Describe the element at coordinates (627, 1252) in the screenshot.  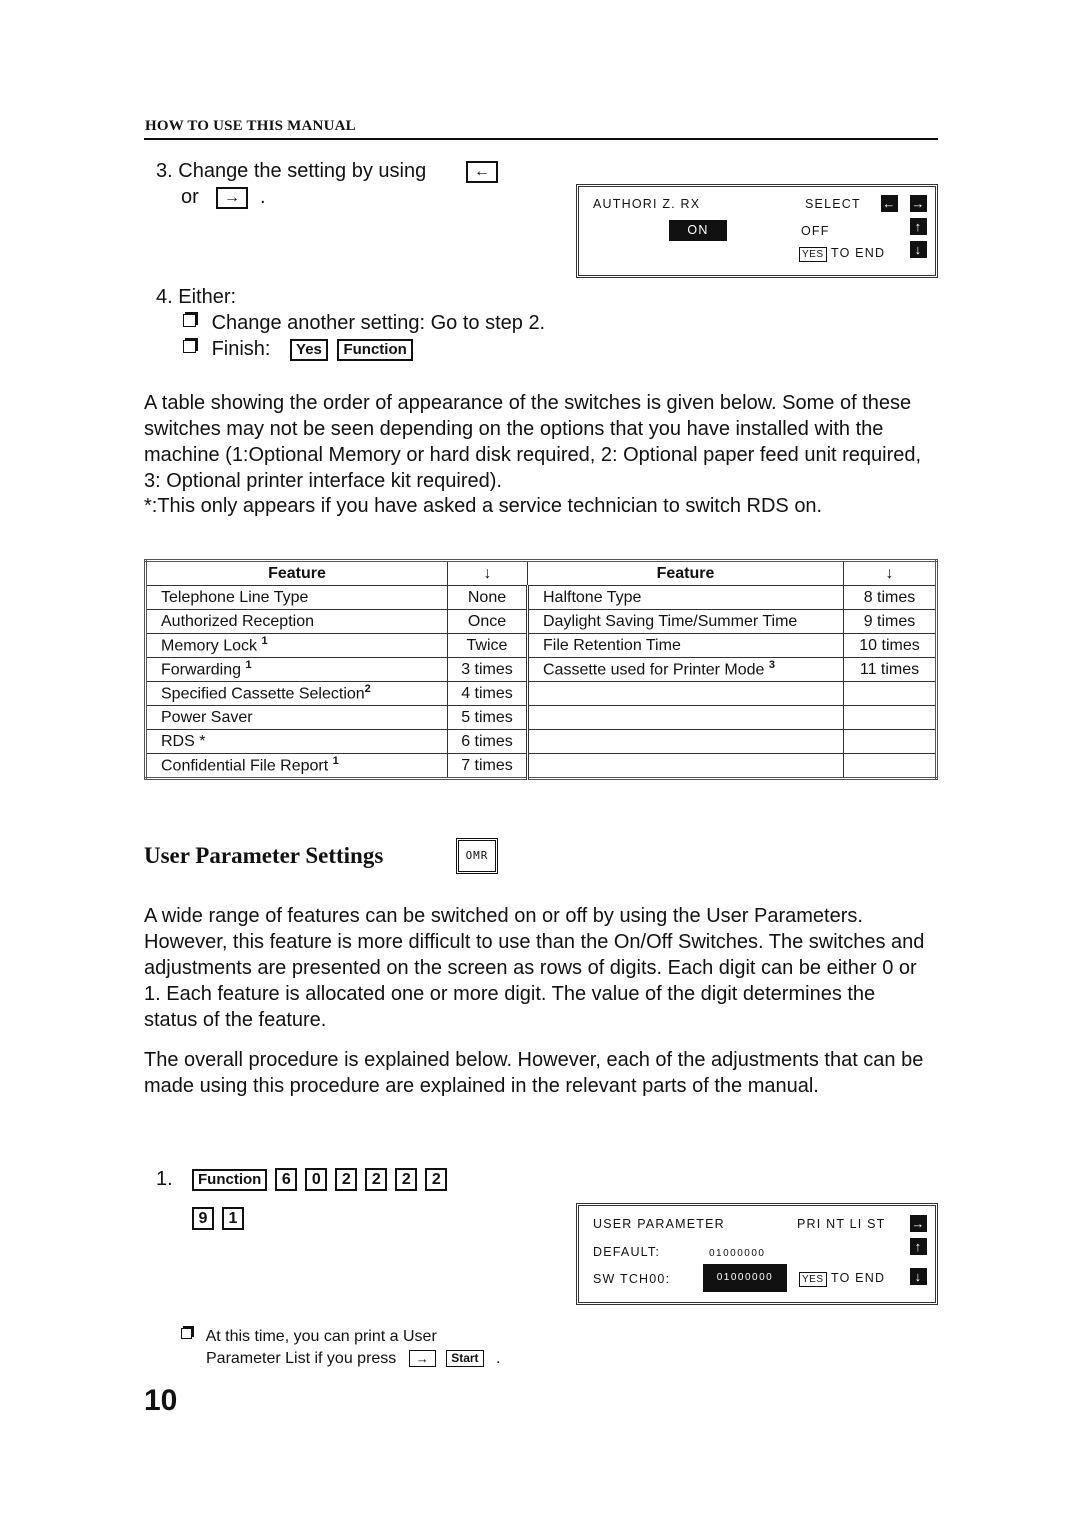
I see `lcd-default-label: DEFAULT:` at that location.